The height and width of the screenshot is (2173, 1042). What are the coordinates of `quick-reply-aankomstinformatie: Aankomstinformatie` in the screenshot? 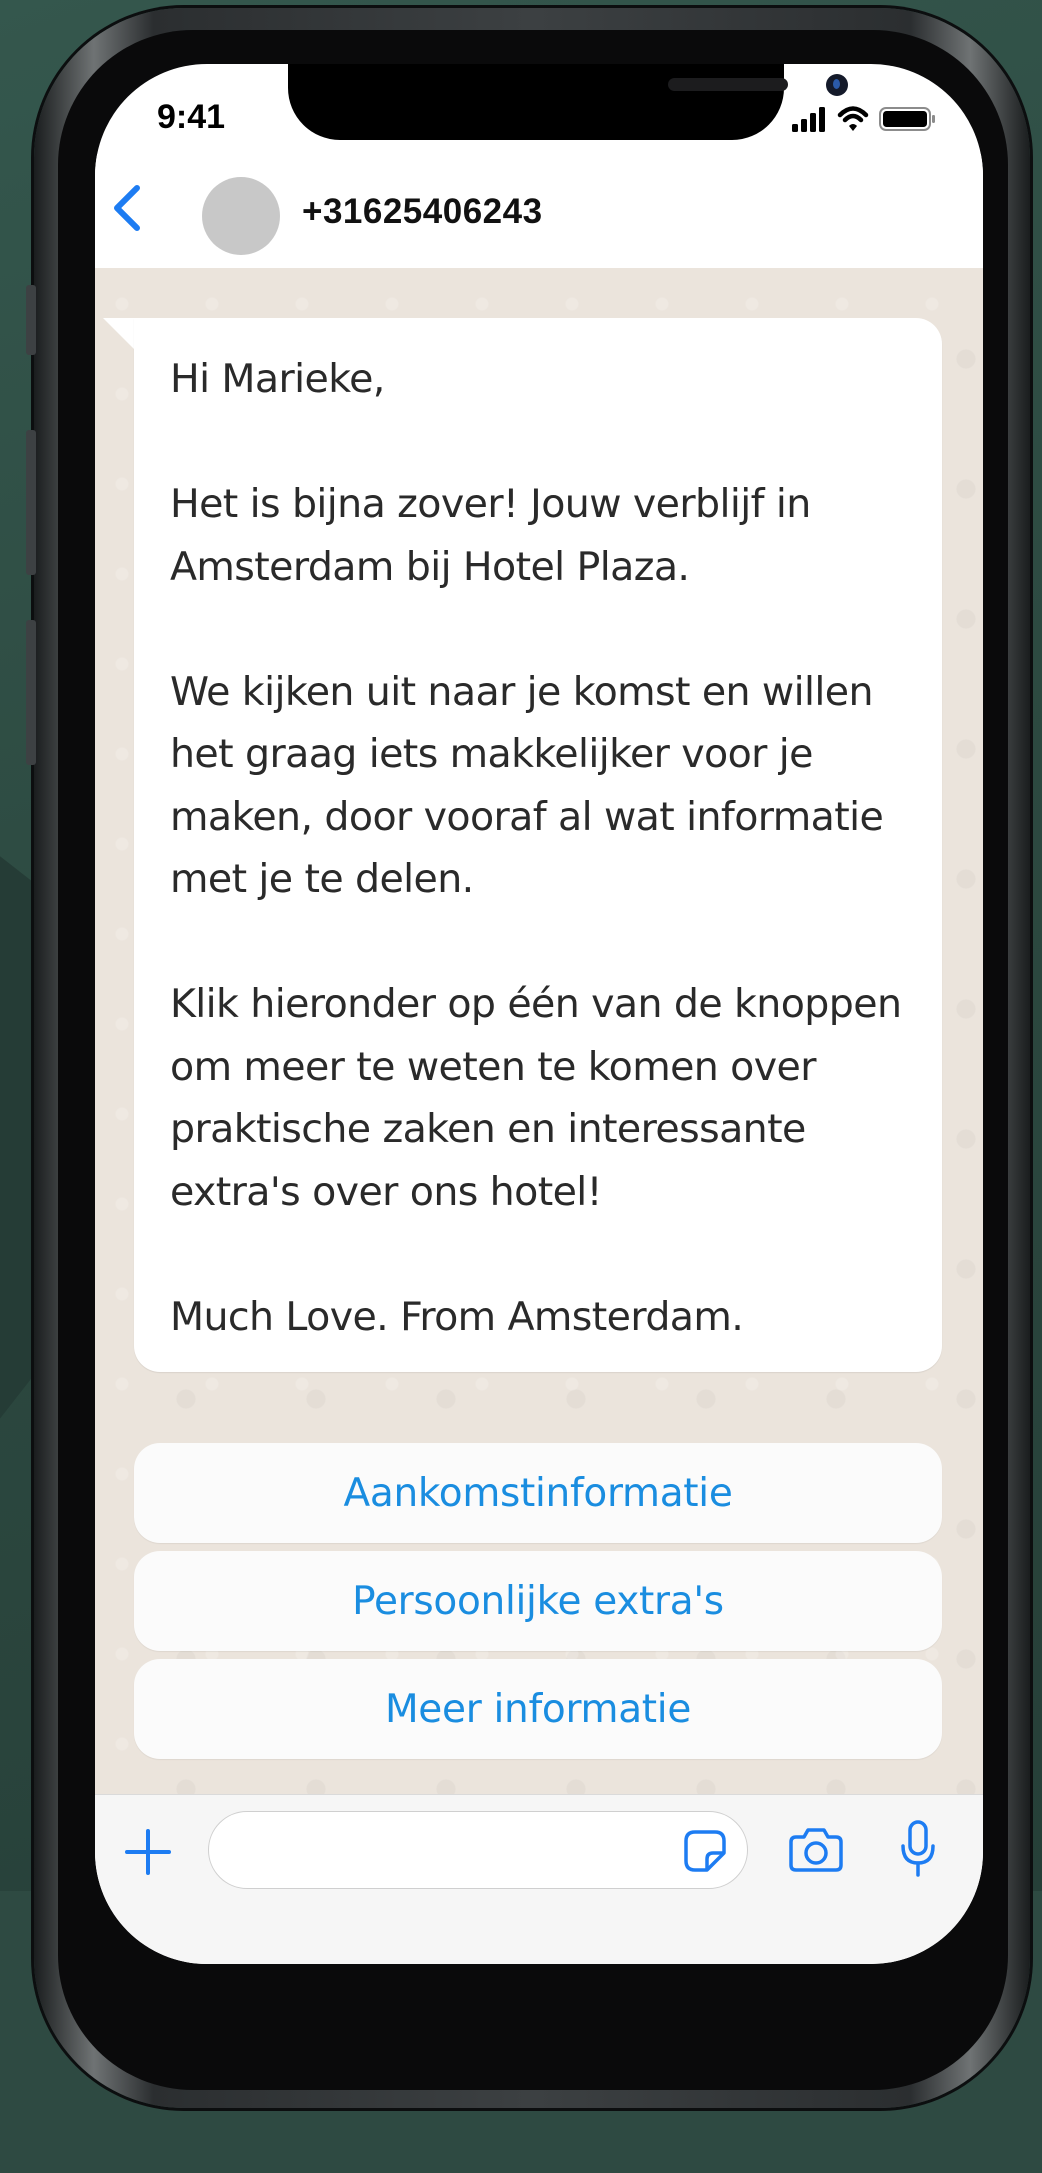 It's located at (538, 1493).